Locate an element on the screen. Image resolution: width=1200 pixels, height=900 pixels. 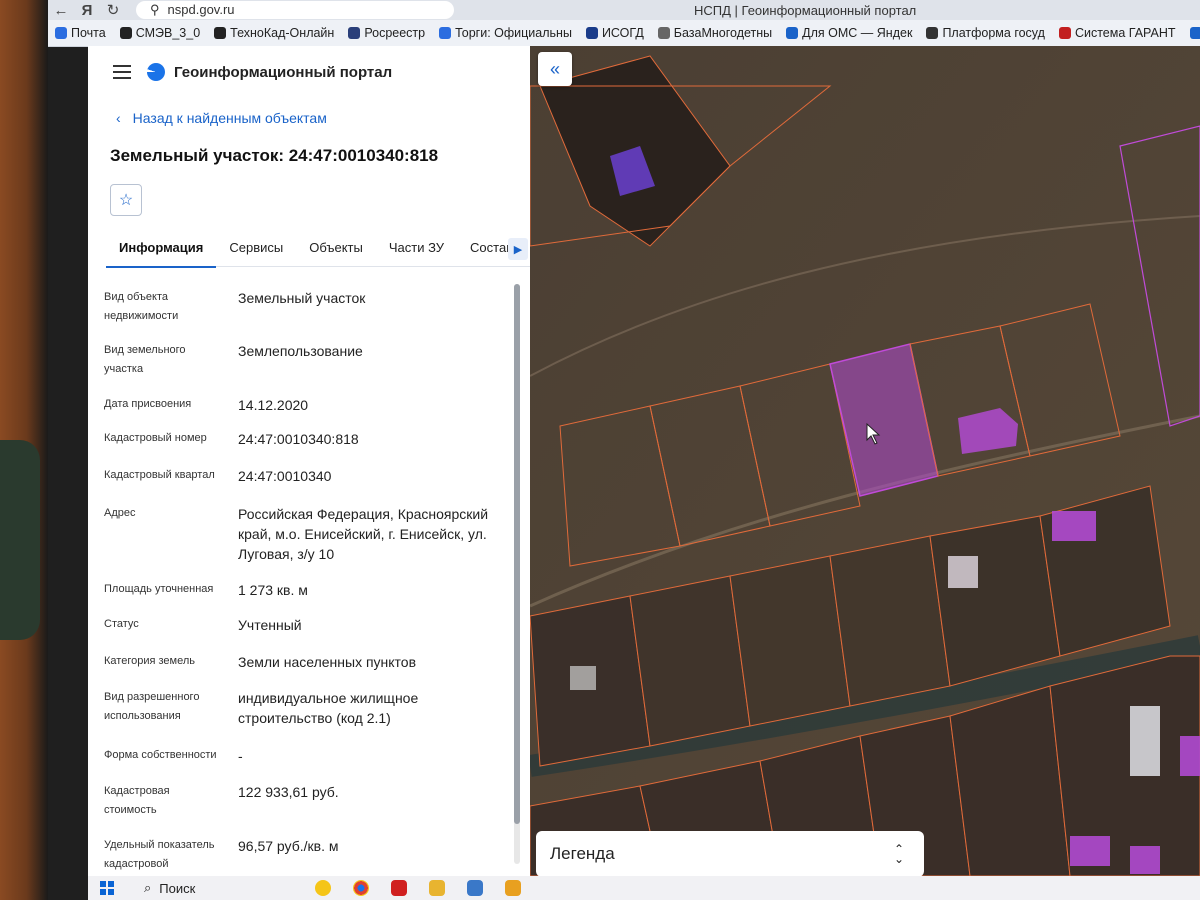
mail-icon is located at coordinates (61, 33).